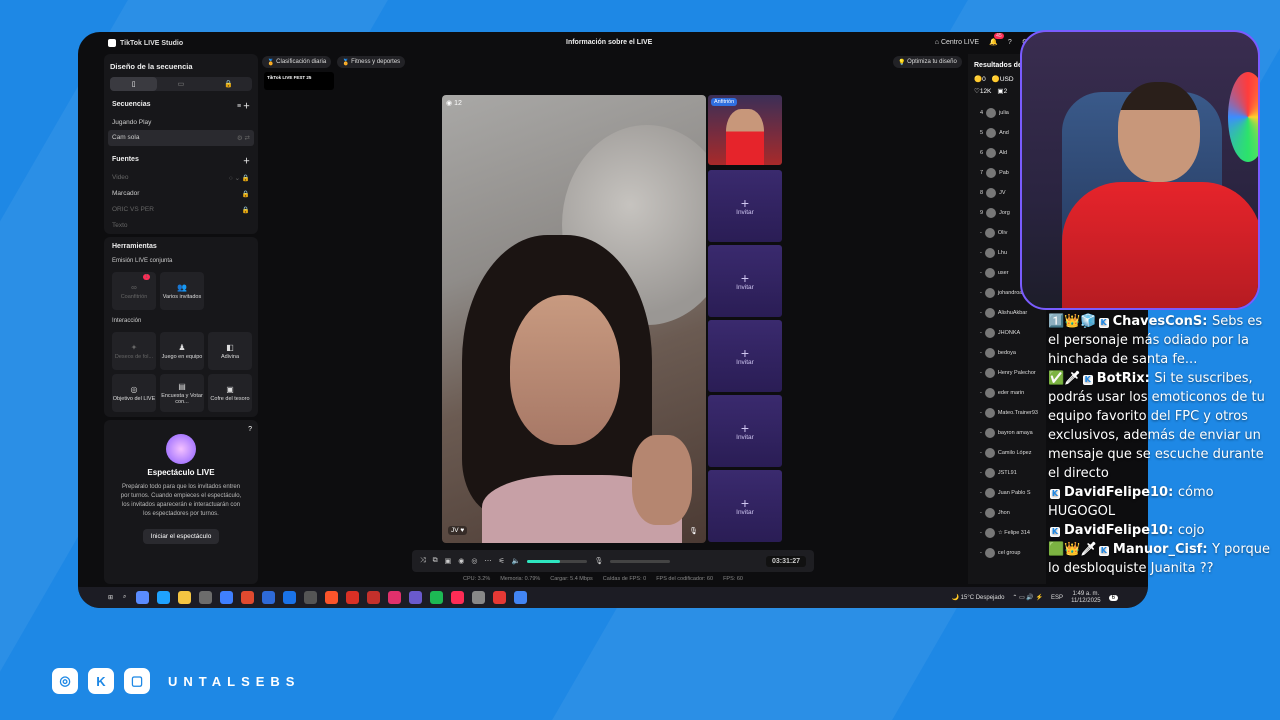 The width and height of the screenshot is (1280, 720). I want to click on bell-icon: 🔔 45, so click(996, 39).